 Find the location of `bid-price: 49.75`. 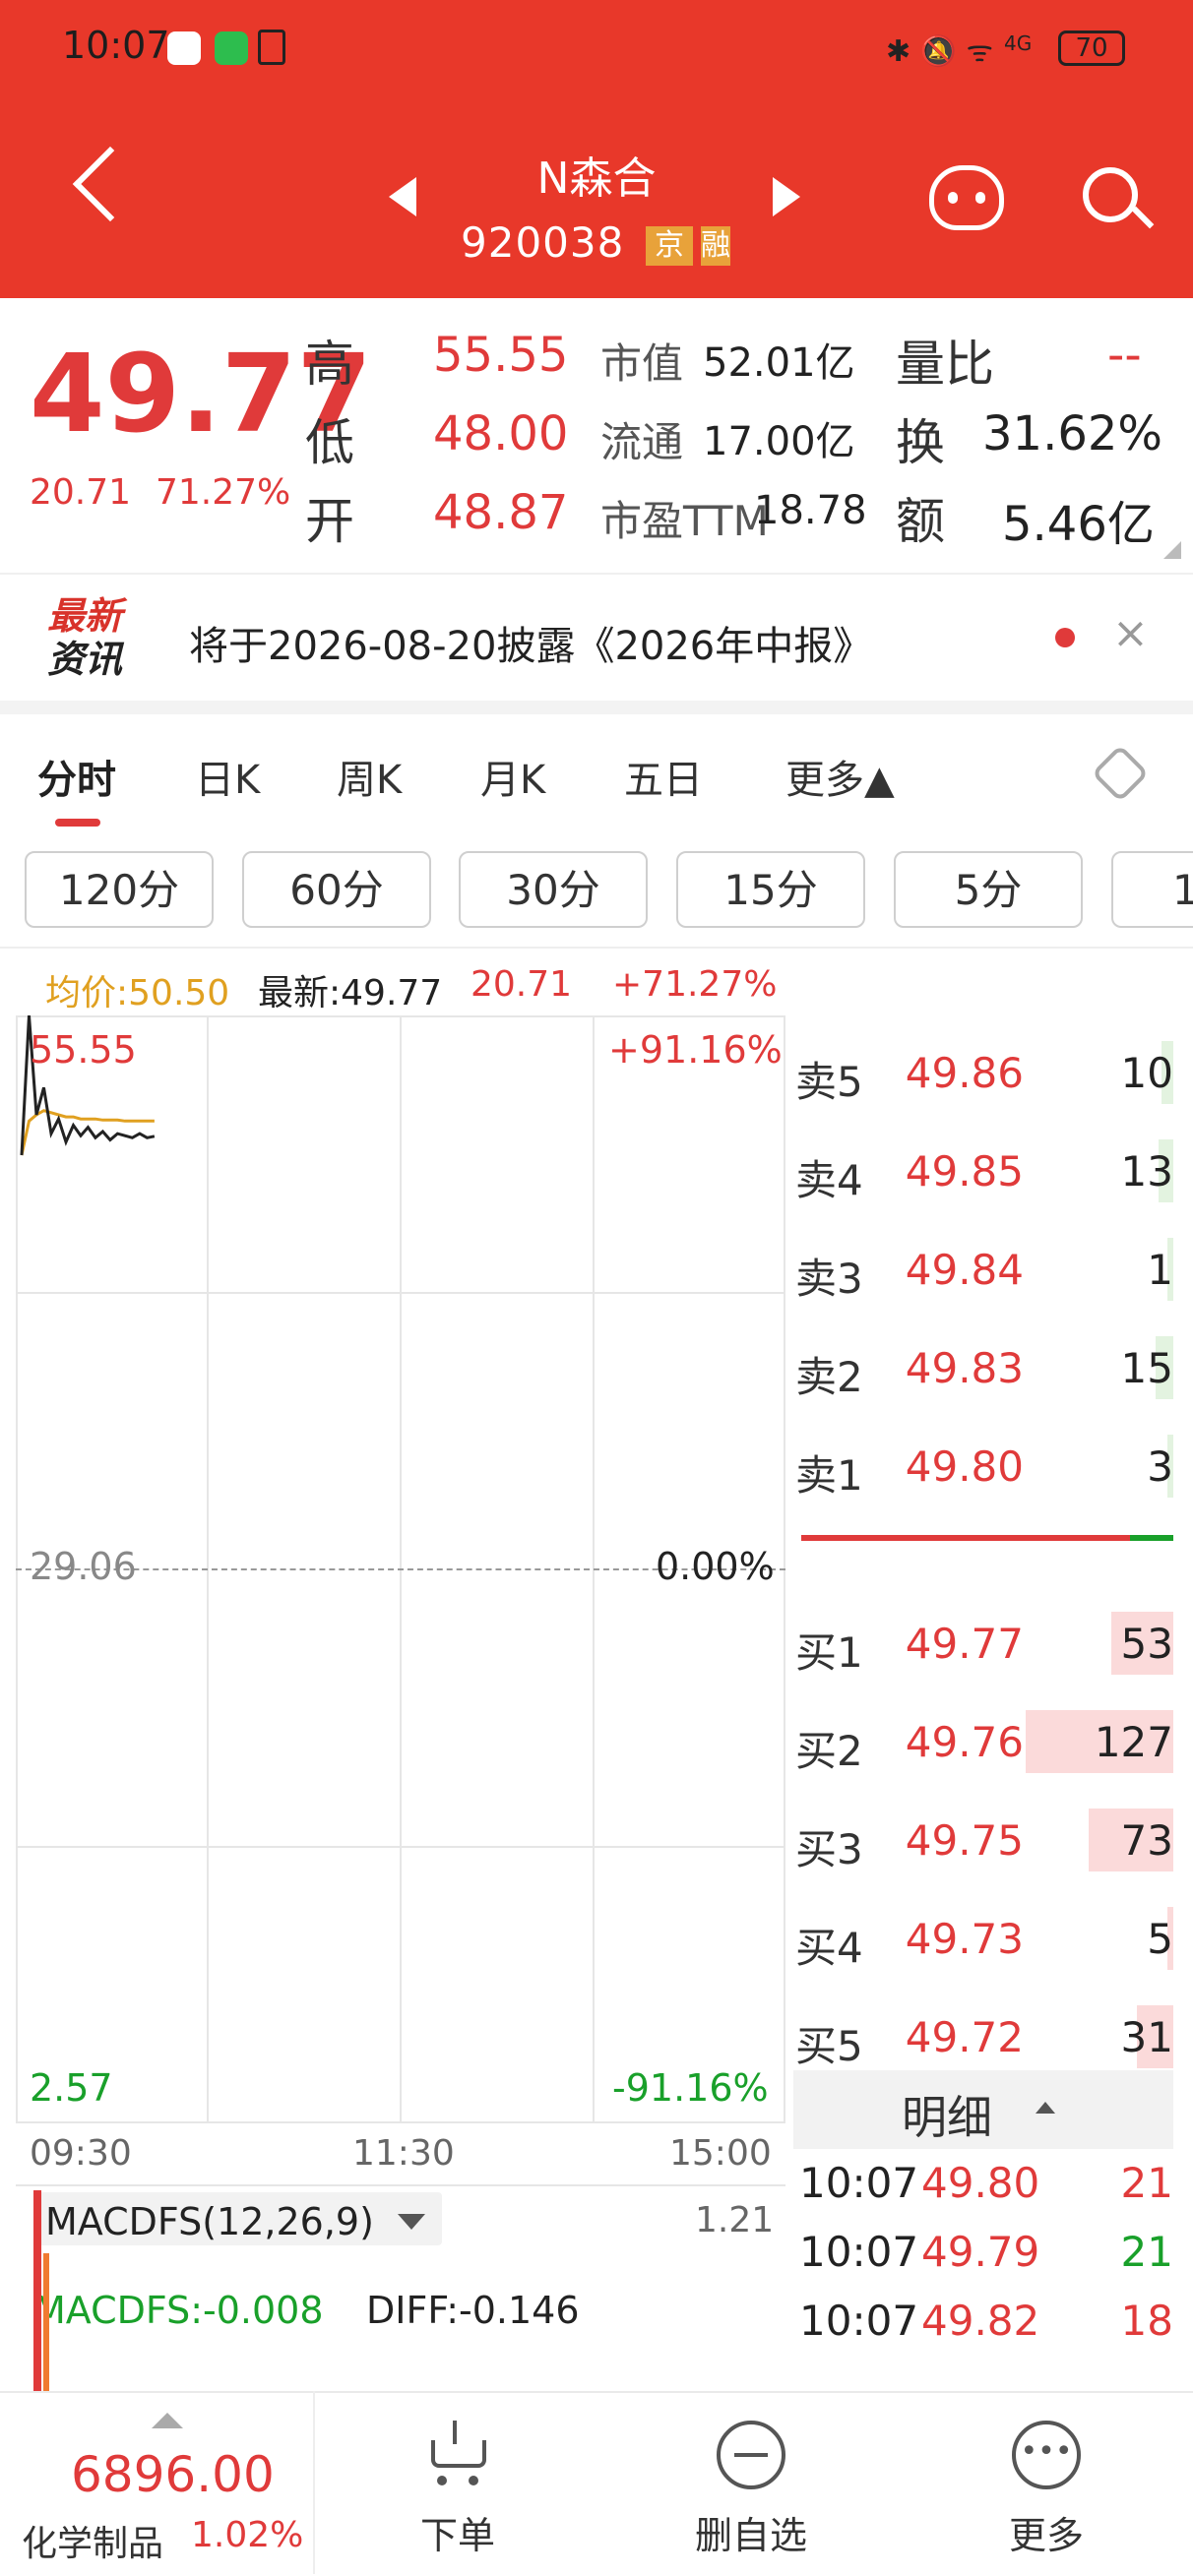

bid-price: 49.75 is located at coordinates (964, 1840).